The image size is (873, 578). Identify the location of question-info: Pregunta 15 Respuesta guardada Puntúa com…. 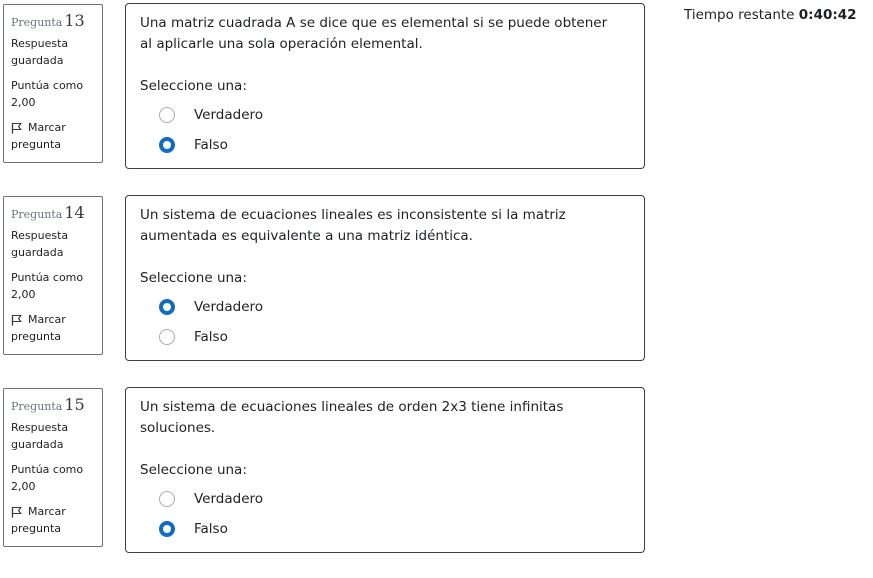
(53, 467).